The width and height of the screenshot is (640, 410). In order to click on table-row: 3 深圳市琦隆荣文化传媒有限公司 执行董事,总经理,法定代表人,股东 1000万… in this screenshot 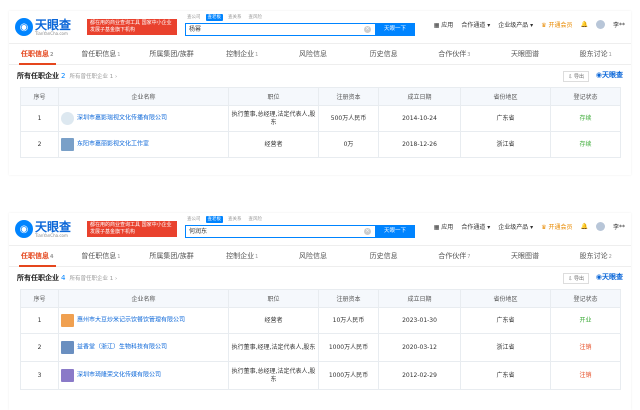, I will do `click(320, 375)`.